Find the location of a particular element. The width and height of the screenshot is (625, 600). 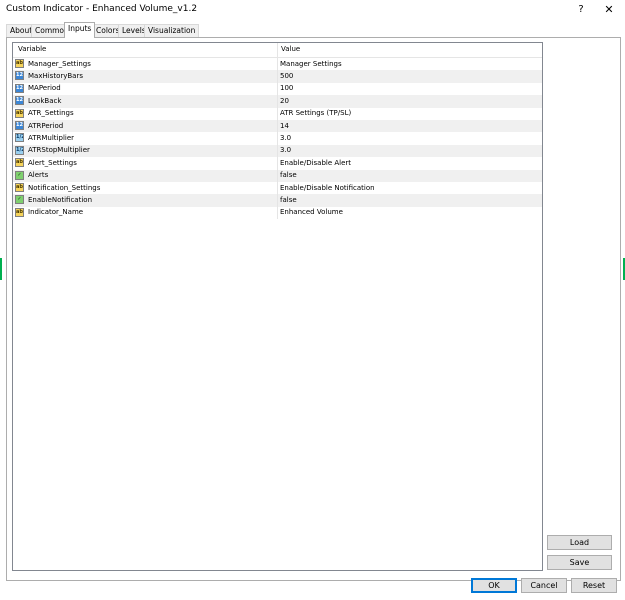

variable-name: ATRPeriod is located at coordinates (46, 125).